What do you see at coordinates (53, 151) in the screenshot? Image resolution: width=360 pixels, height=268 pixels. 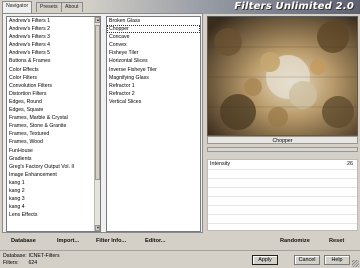 I see `category-item: FunHouse` at bounding box center [53, 151].